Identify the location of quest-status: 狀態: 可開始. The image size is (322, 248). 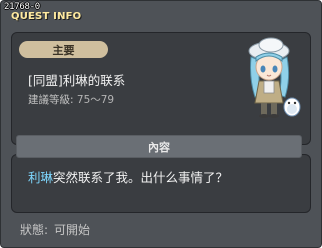
(55, 229).